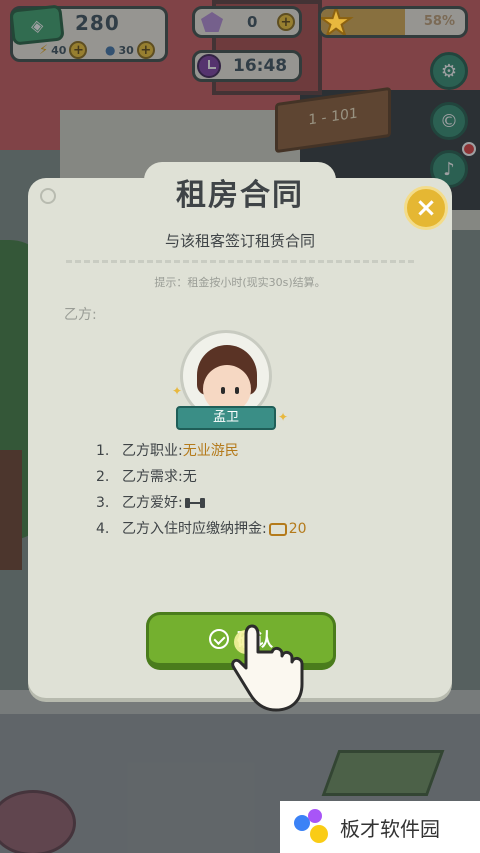  Describe the element at coordinates (152, 503) in the screenshot. I see `term-label: 乙方爱好:` at that location.